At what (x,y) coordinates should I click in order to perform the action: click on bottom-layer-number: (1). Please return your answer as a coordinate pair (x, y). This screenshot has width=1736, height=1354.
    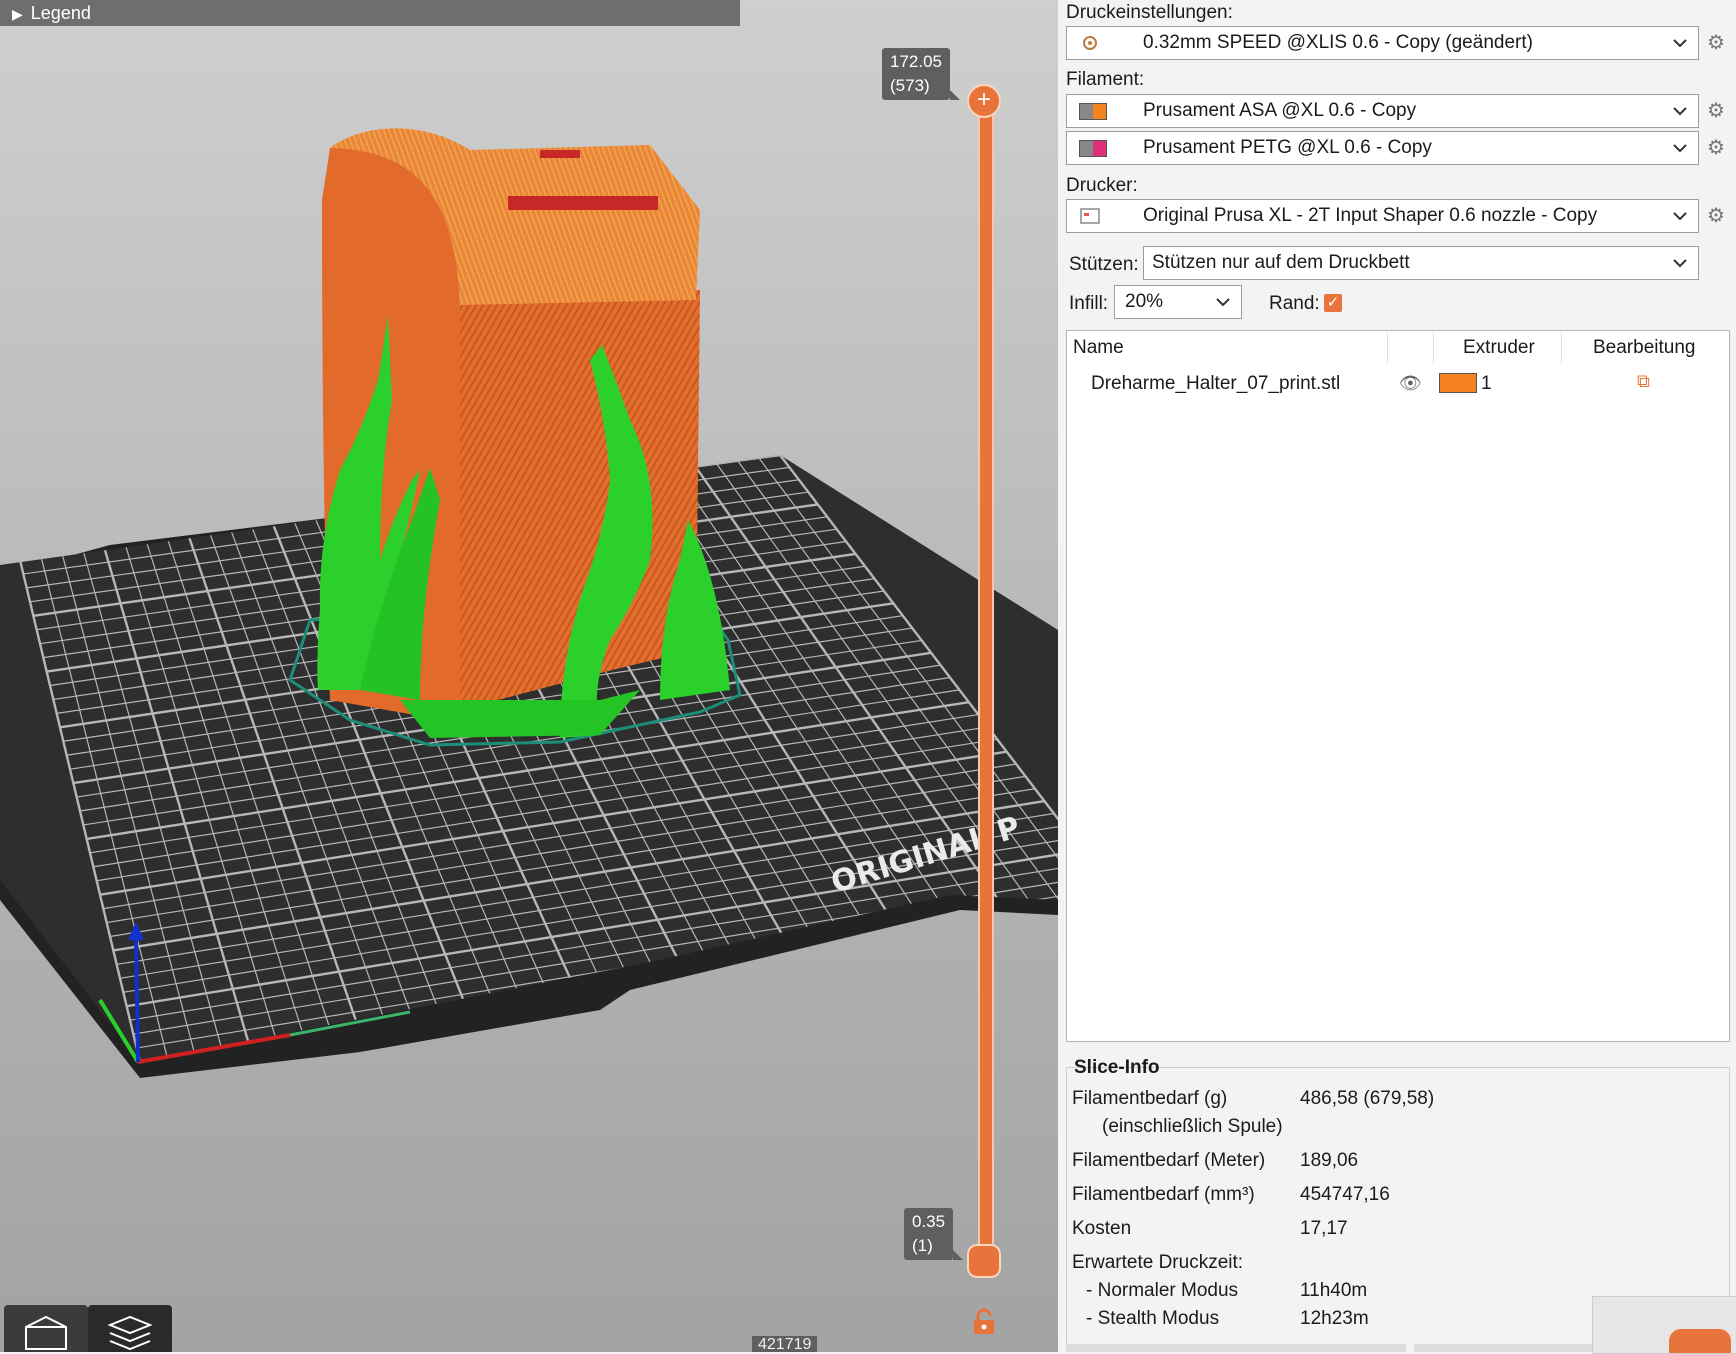
    Looking at the image, I should click on (922, 1245).